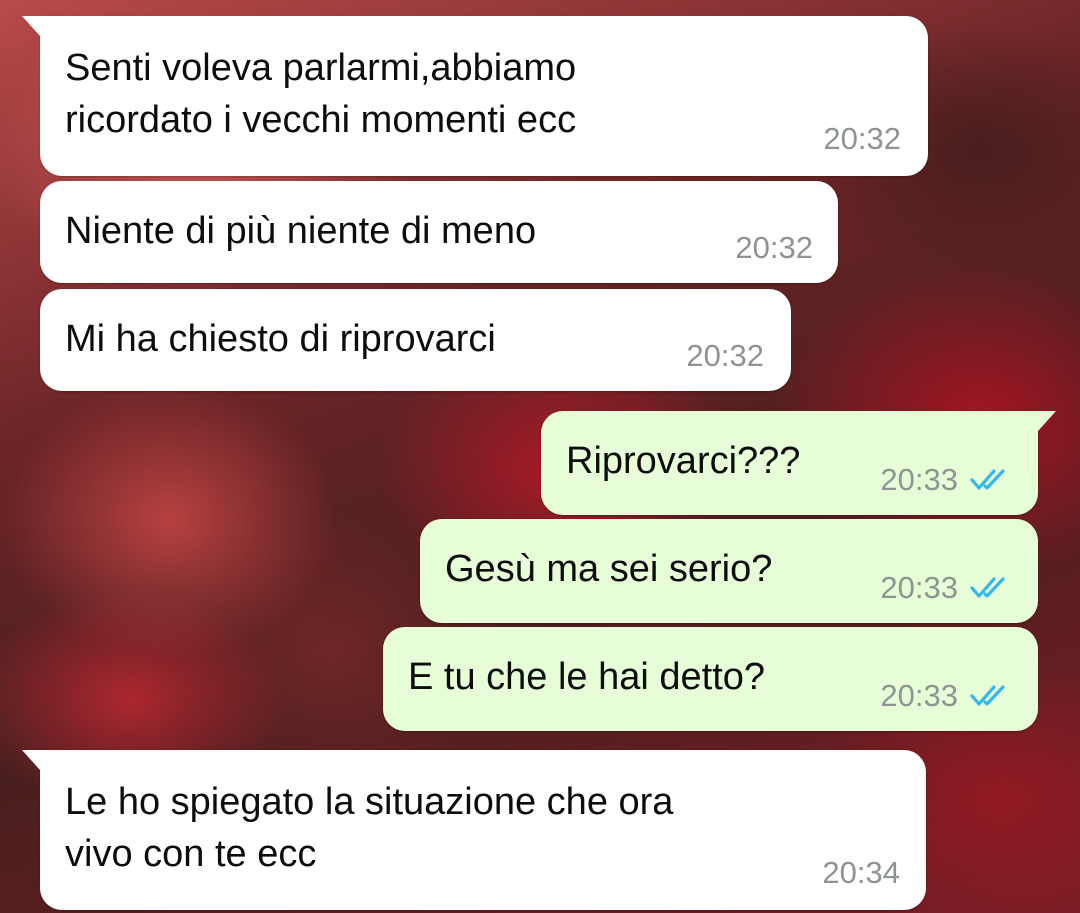  I want to click on outgoing-message-bubble: E tu che le hai detto? 20:33, so click(710, 679).